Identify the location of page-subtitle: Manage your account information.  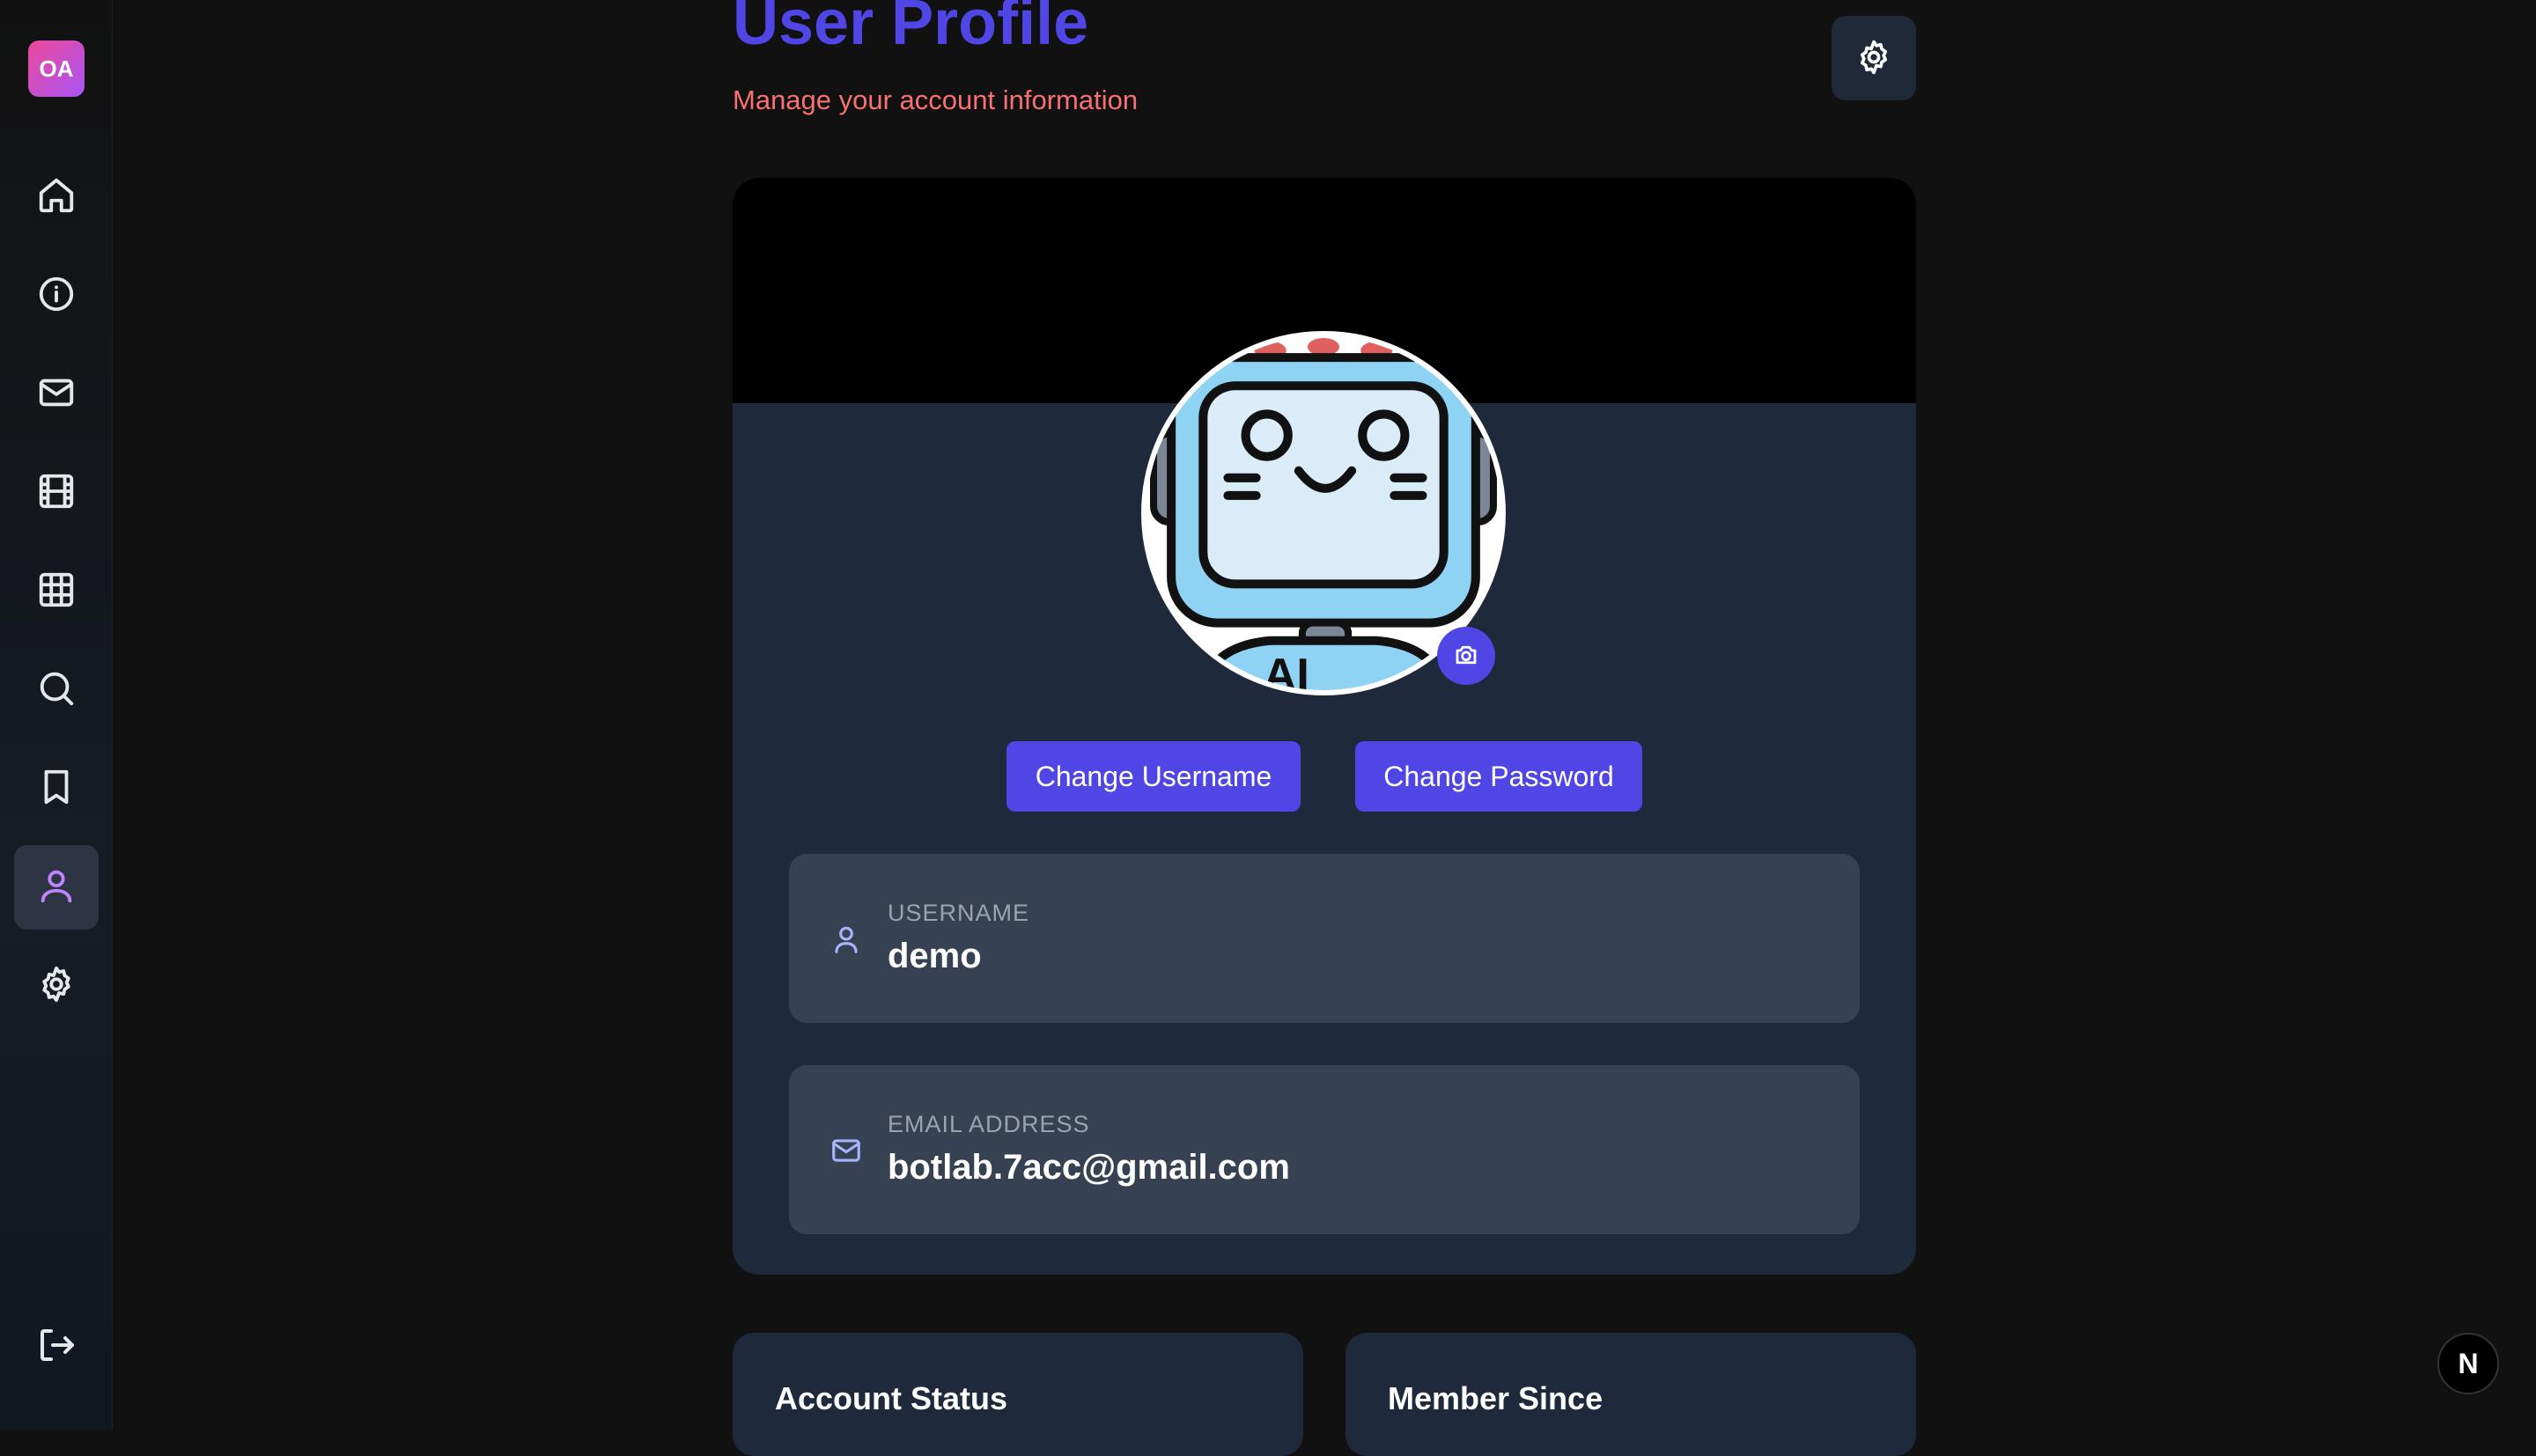
(936, 100).